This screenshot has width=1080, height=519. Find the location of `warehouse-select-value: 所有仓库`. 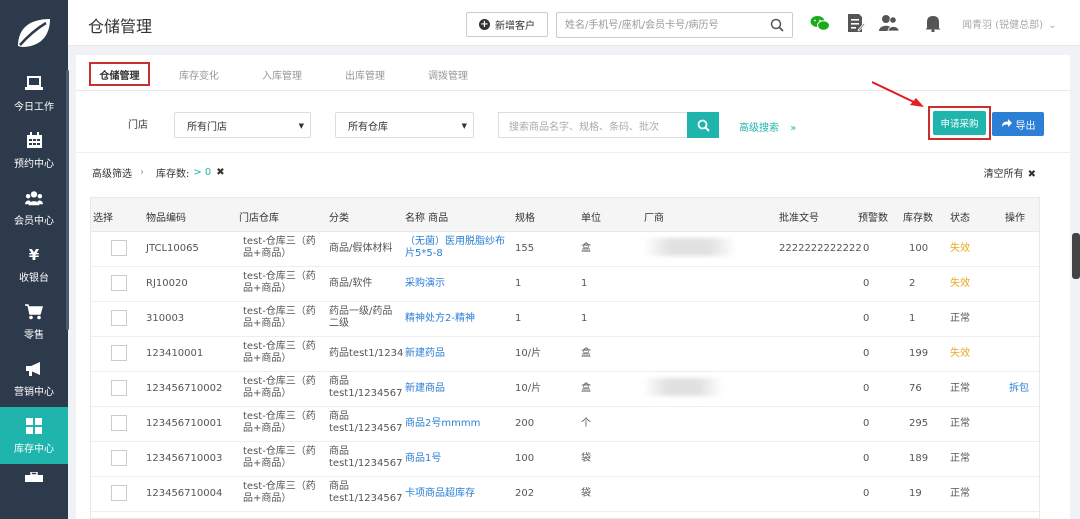

warehouse-select-value: 所有仓库 is located at coordinates (368, 127).